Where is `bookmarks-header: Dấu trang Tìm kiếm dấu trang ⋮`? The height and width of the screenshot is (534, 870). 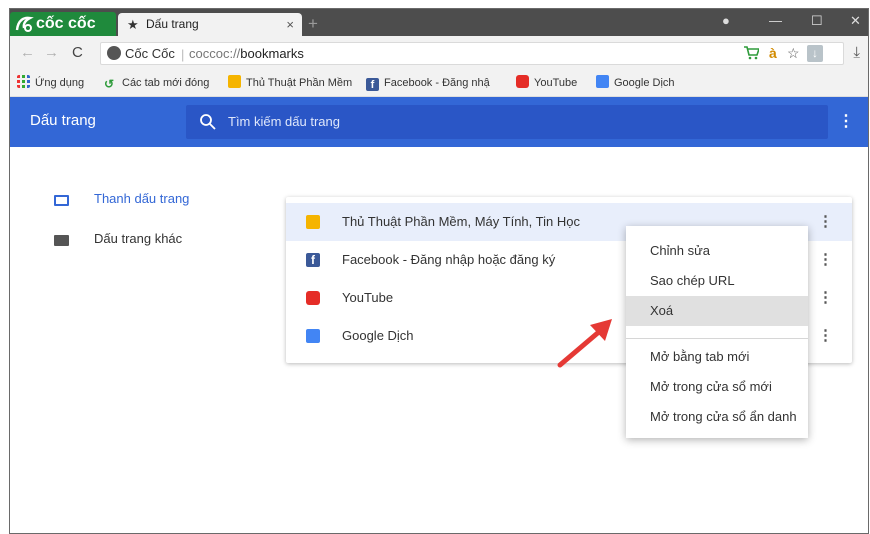
bookmarks-header: Dấu trang Tìm kiếm dấu trang ⋮ is located at coordinates (439, 122).